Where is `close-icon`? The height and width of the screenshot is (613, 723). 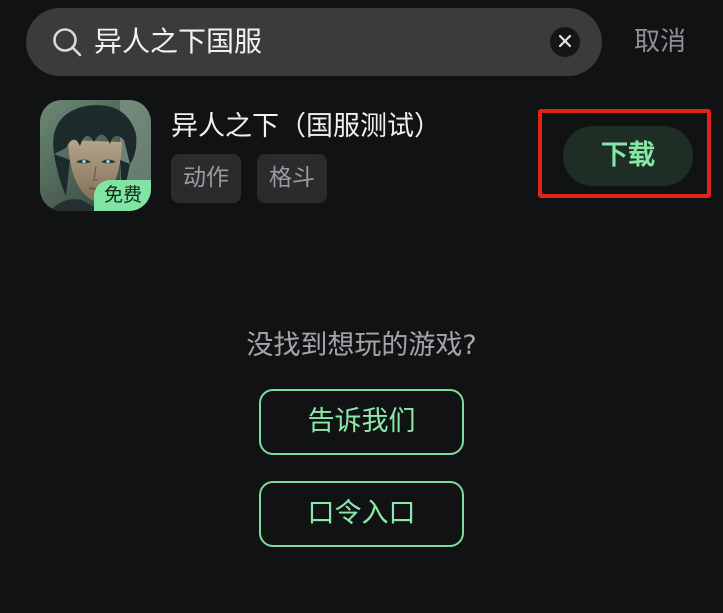 close-icon is located at coordinates (565, 42).